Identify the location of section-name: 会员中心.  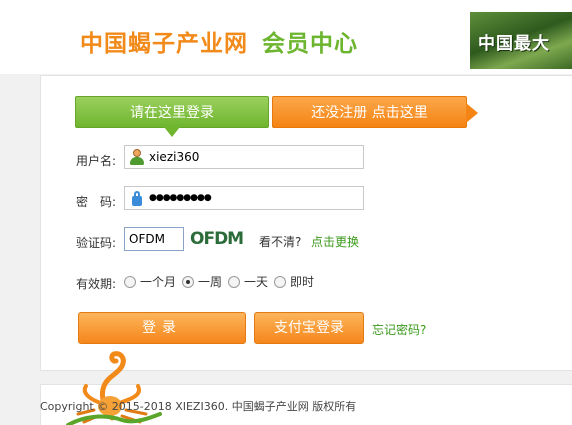
(310, 44).